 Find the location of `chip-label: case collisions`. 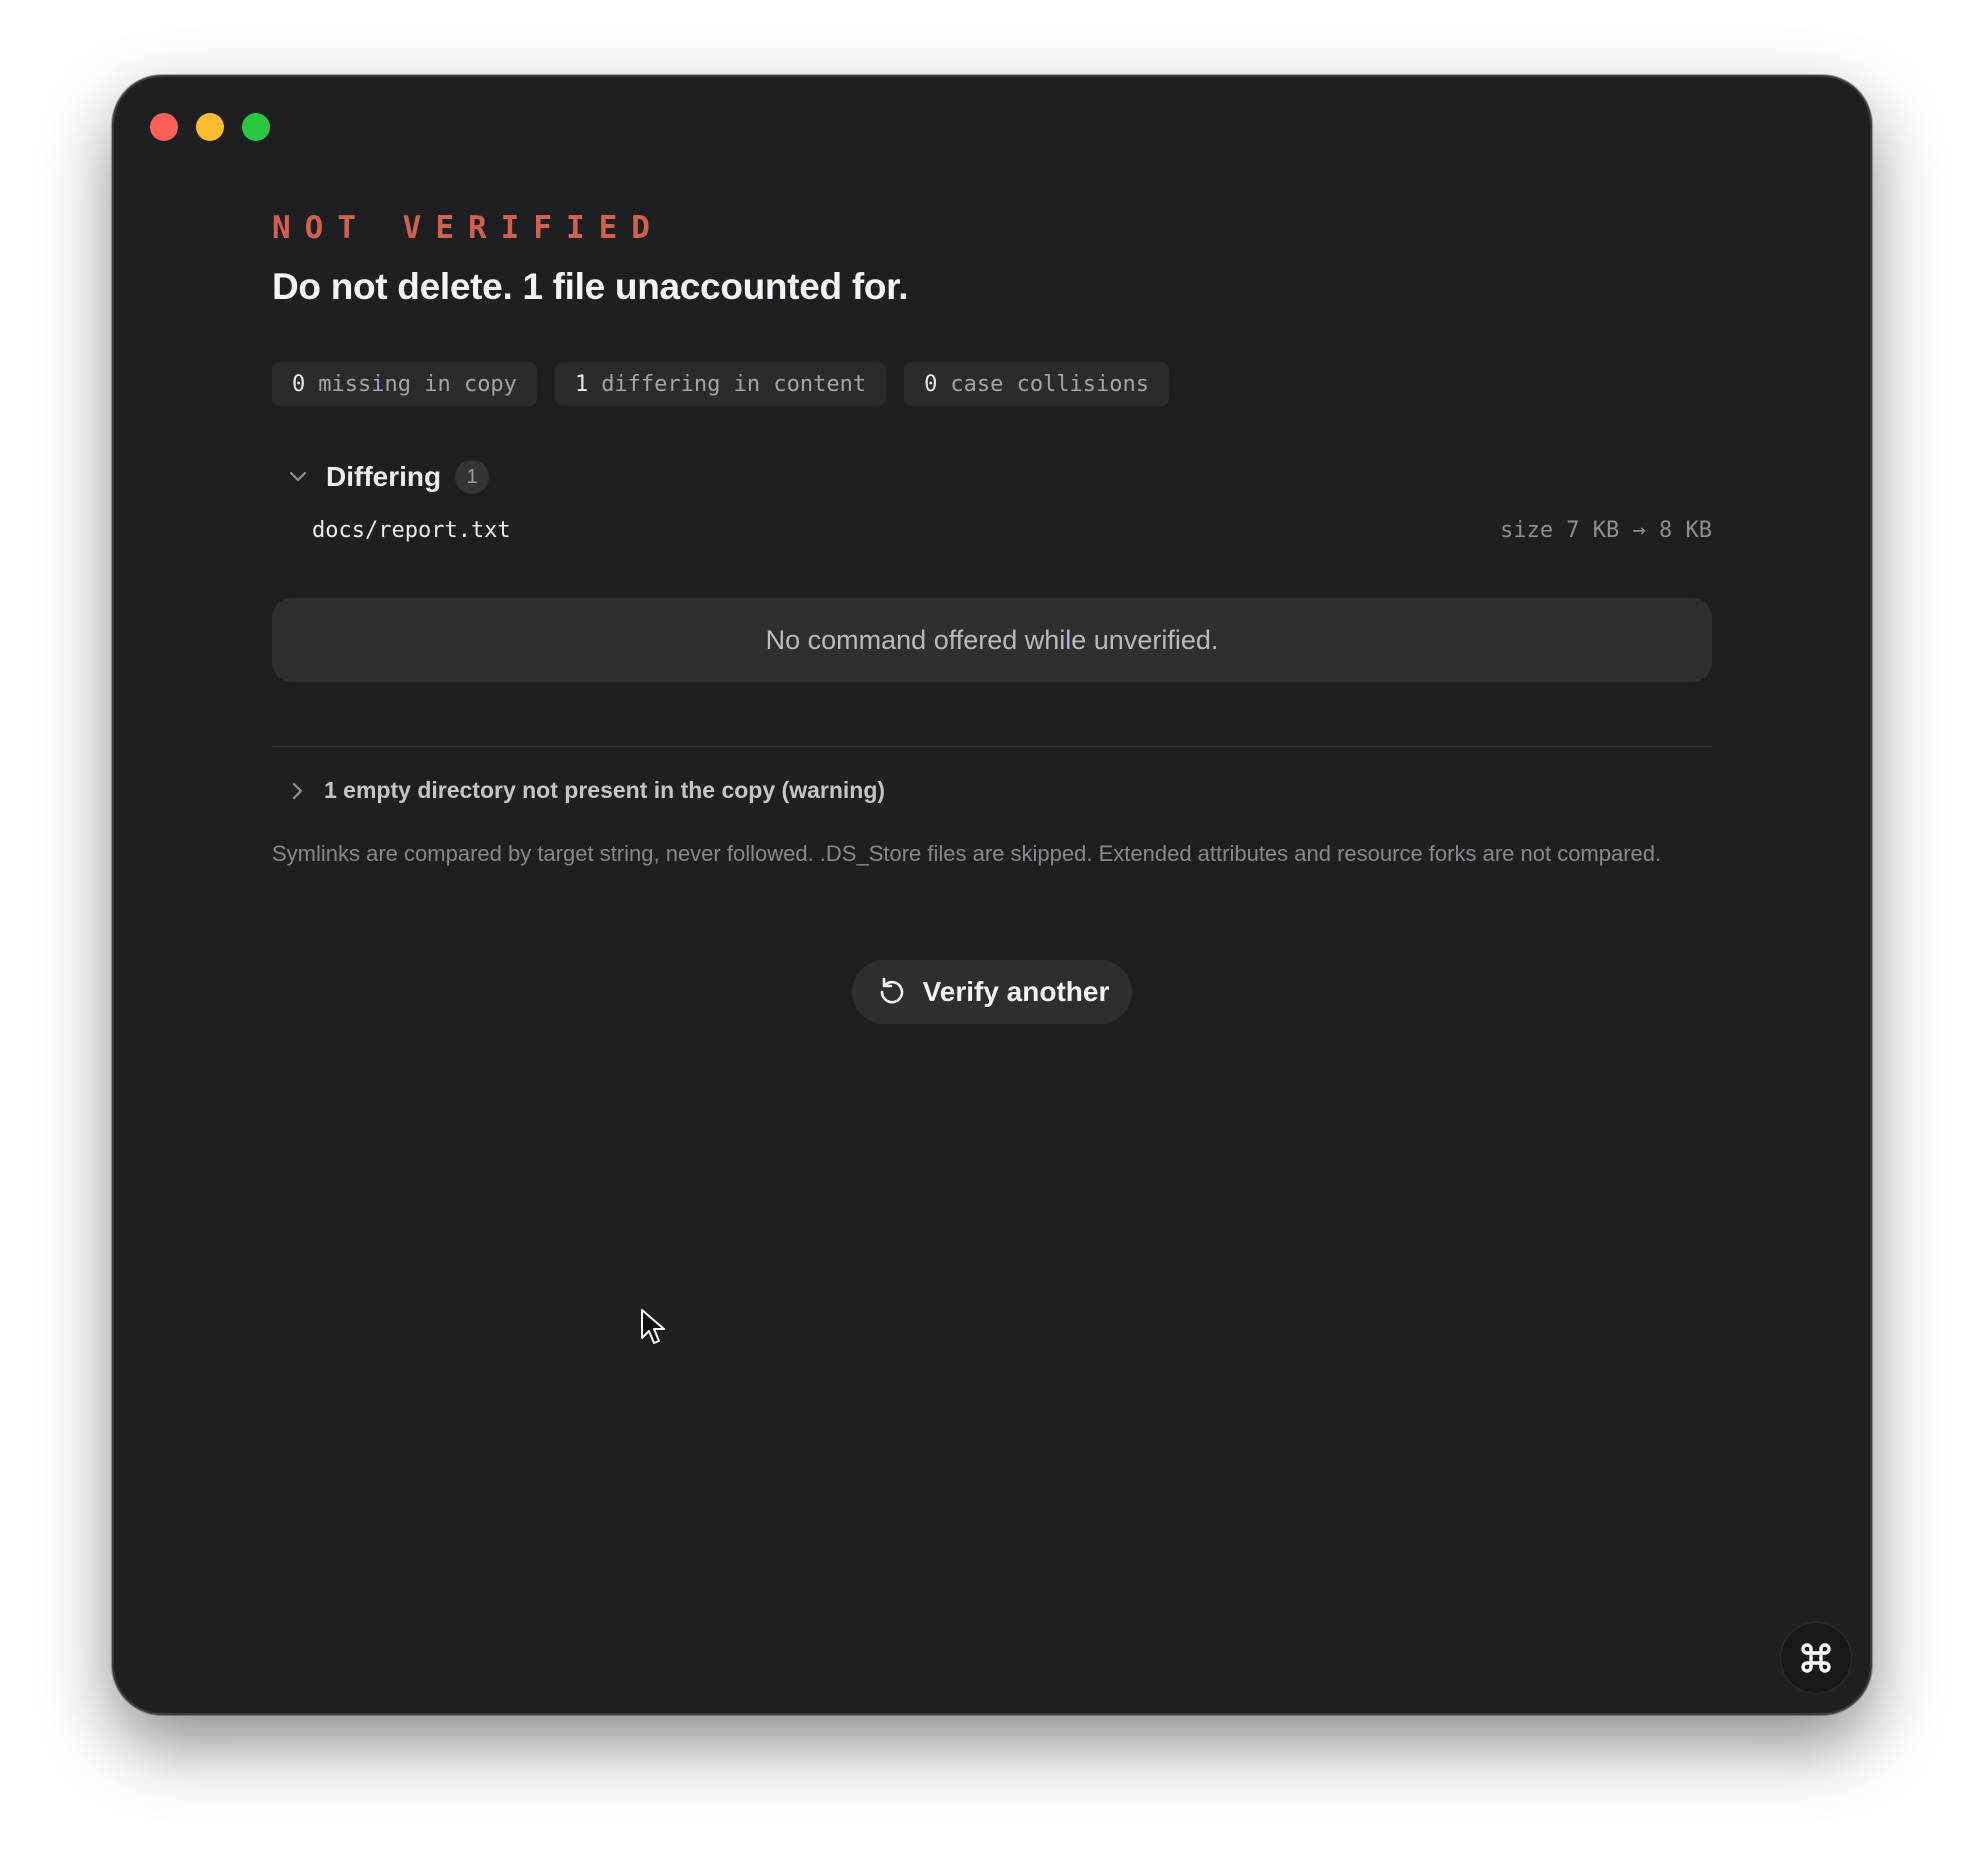

chip-label: case collisions is located at coordinates (1050, 384).